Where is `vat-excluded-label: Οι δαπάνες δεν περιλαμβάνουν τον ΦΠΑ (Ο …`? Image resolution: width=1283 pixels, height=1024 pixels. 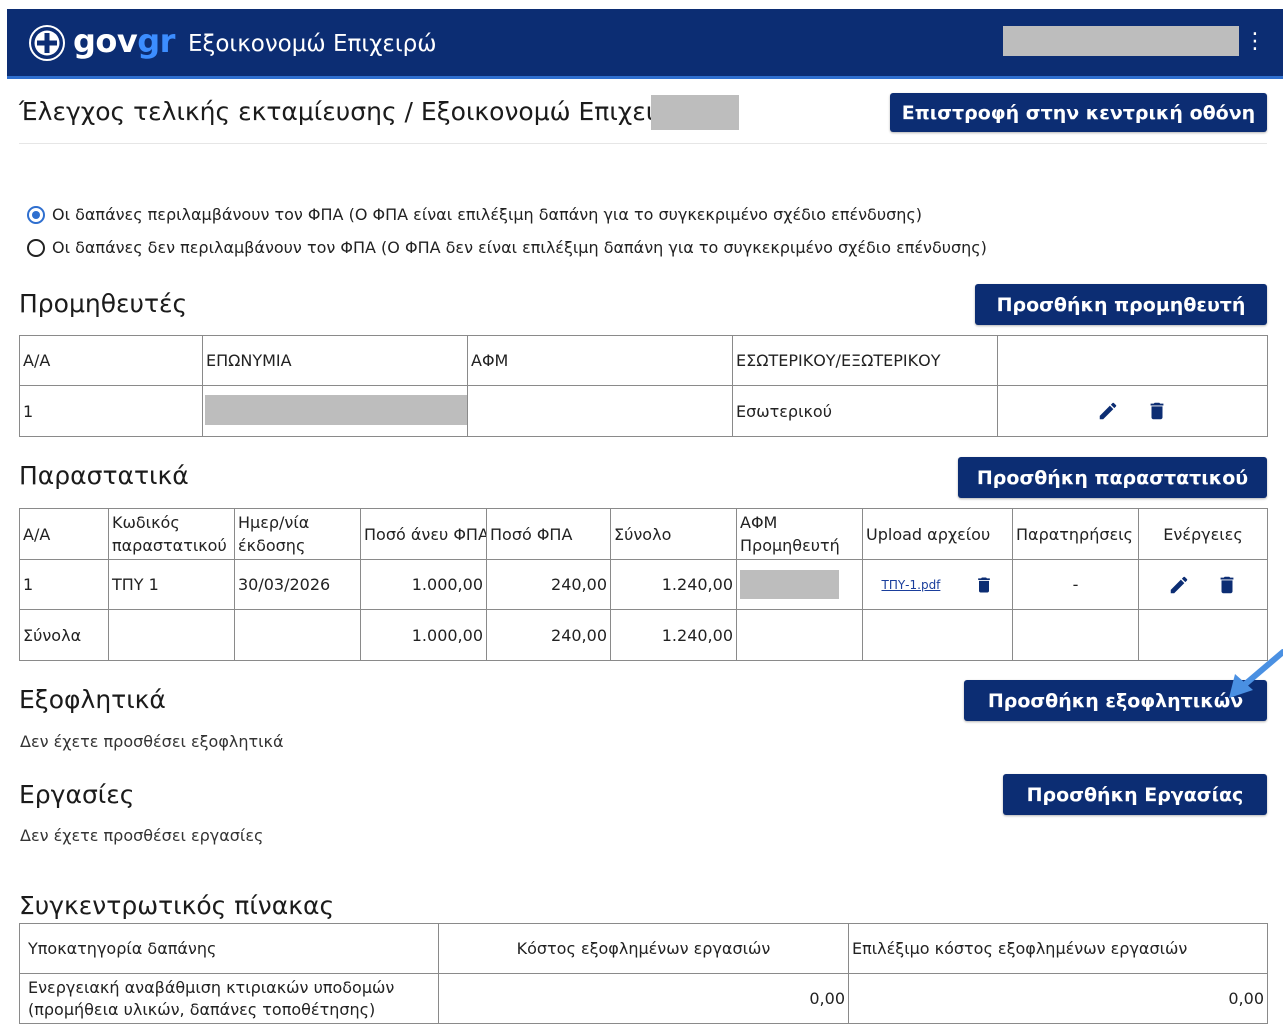
vat-excluded-label: Οι δαπάνες δεν περιλαμβάνουν τον ΦΠΑ (Ο … is located at coordinates (519, 247).